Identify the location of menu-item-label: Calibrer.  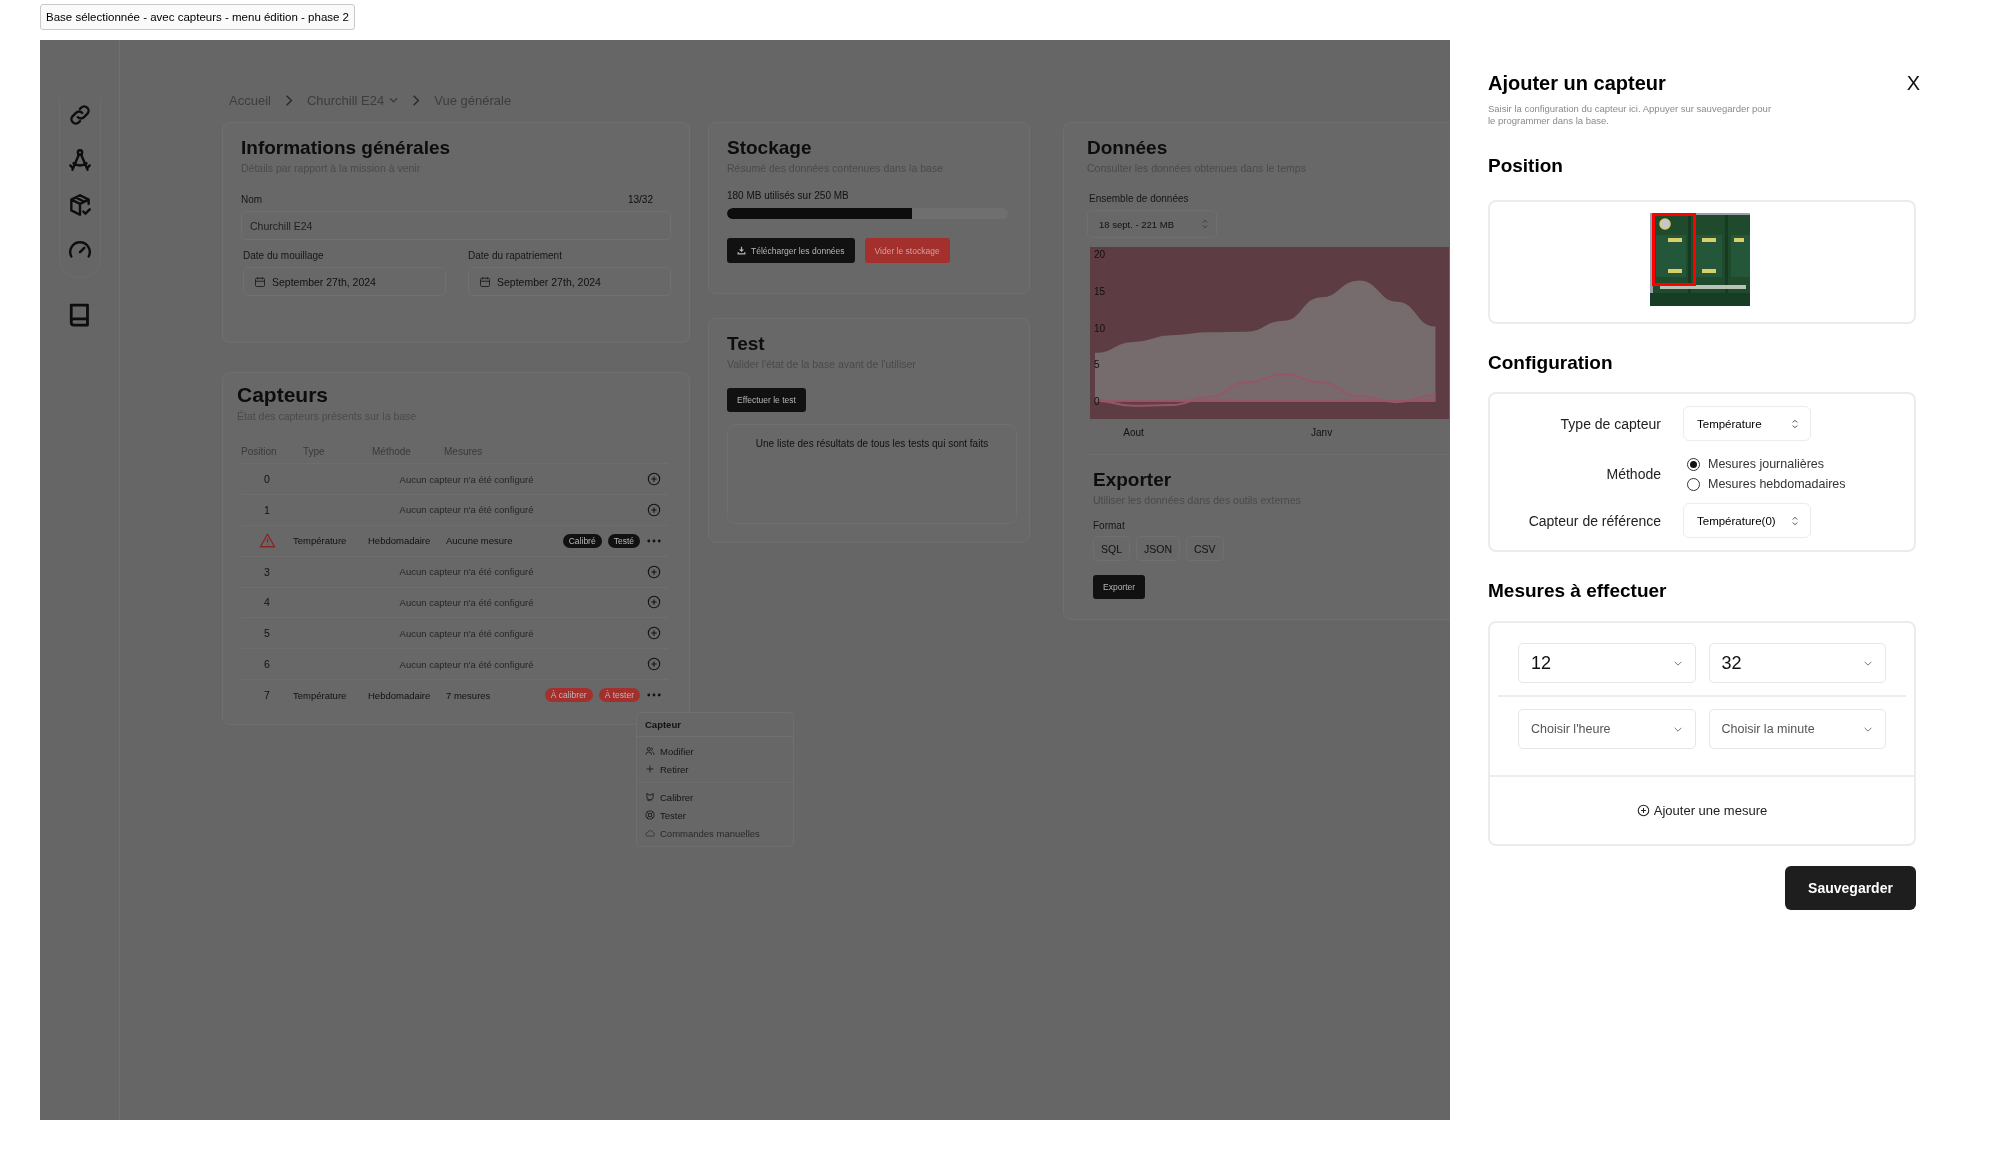
(677, 797).